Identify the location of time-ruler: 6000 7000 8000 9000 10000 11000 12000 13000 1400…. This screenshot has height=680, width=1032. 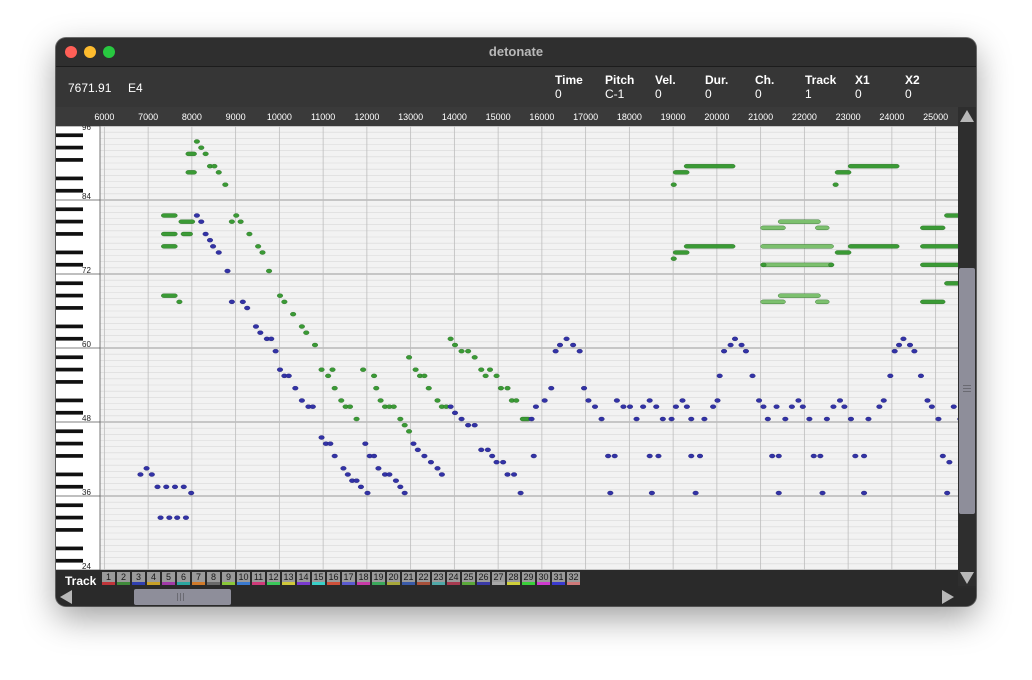
(507, 116).